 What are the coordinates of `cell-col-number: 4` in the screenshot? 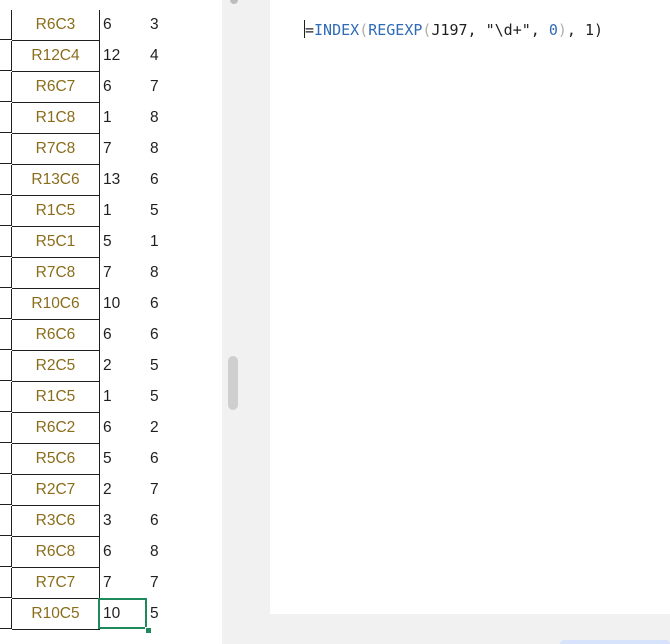 It's located at (162, 59).